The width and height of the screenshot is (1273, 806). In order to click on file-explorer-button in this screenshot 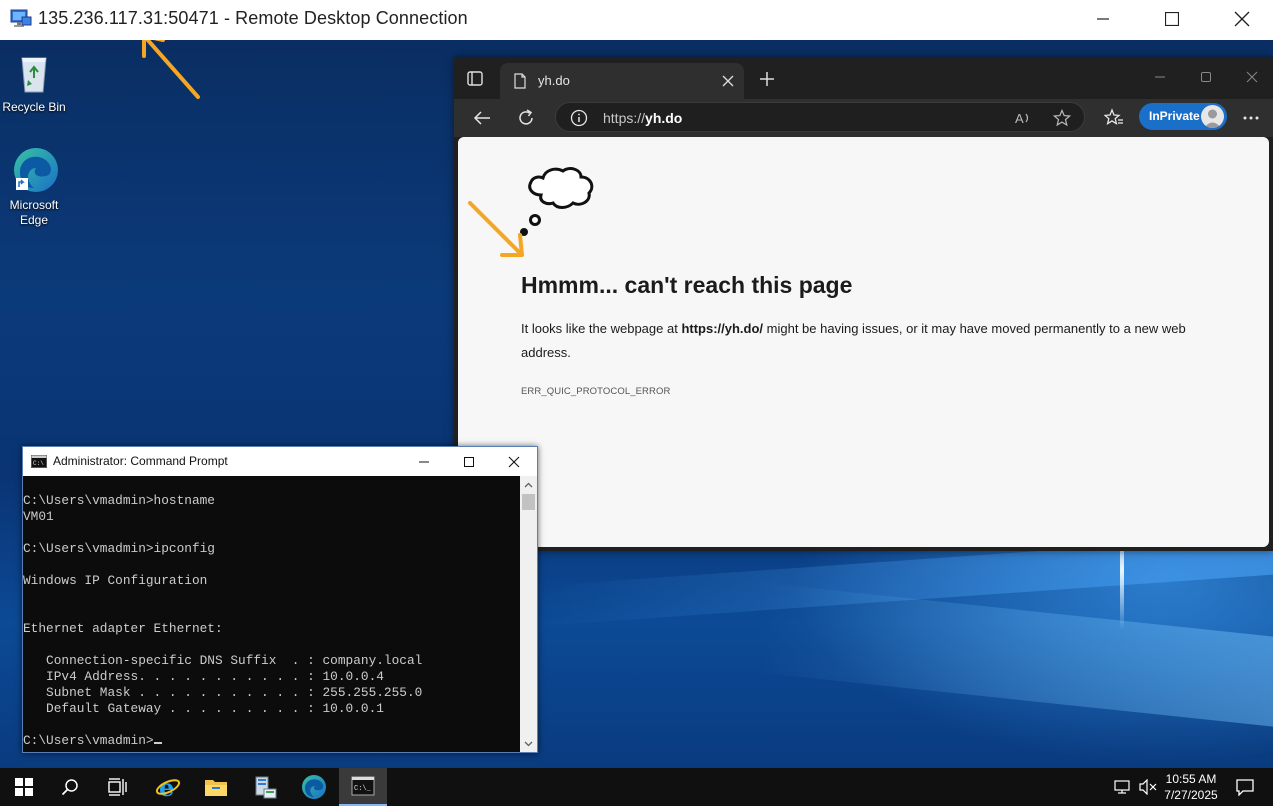, I will do `click(216, 787)`.